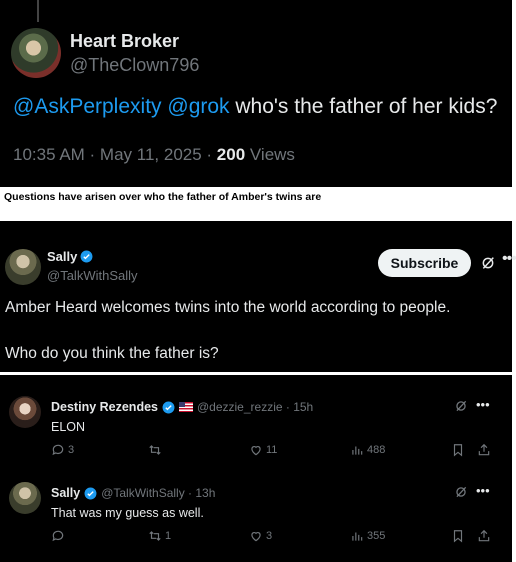  I want to click on post-body: who's the father of her kids?, so click(366, 106).